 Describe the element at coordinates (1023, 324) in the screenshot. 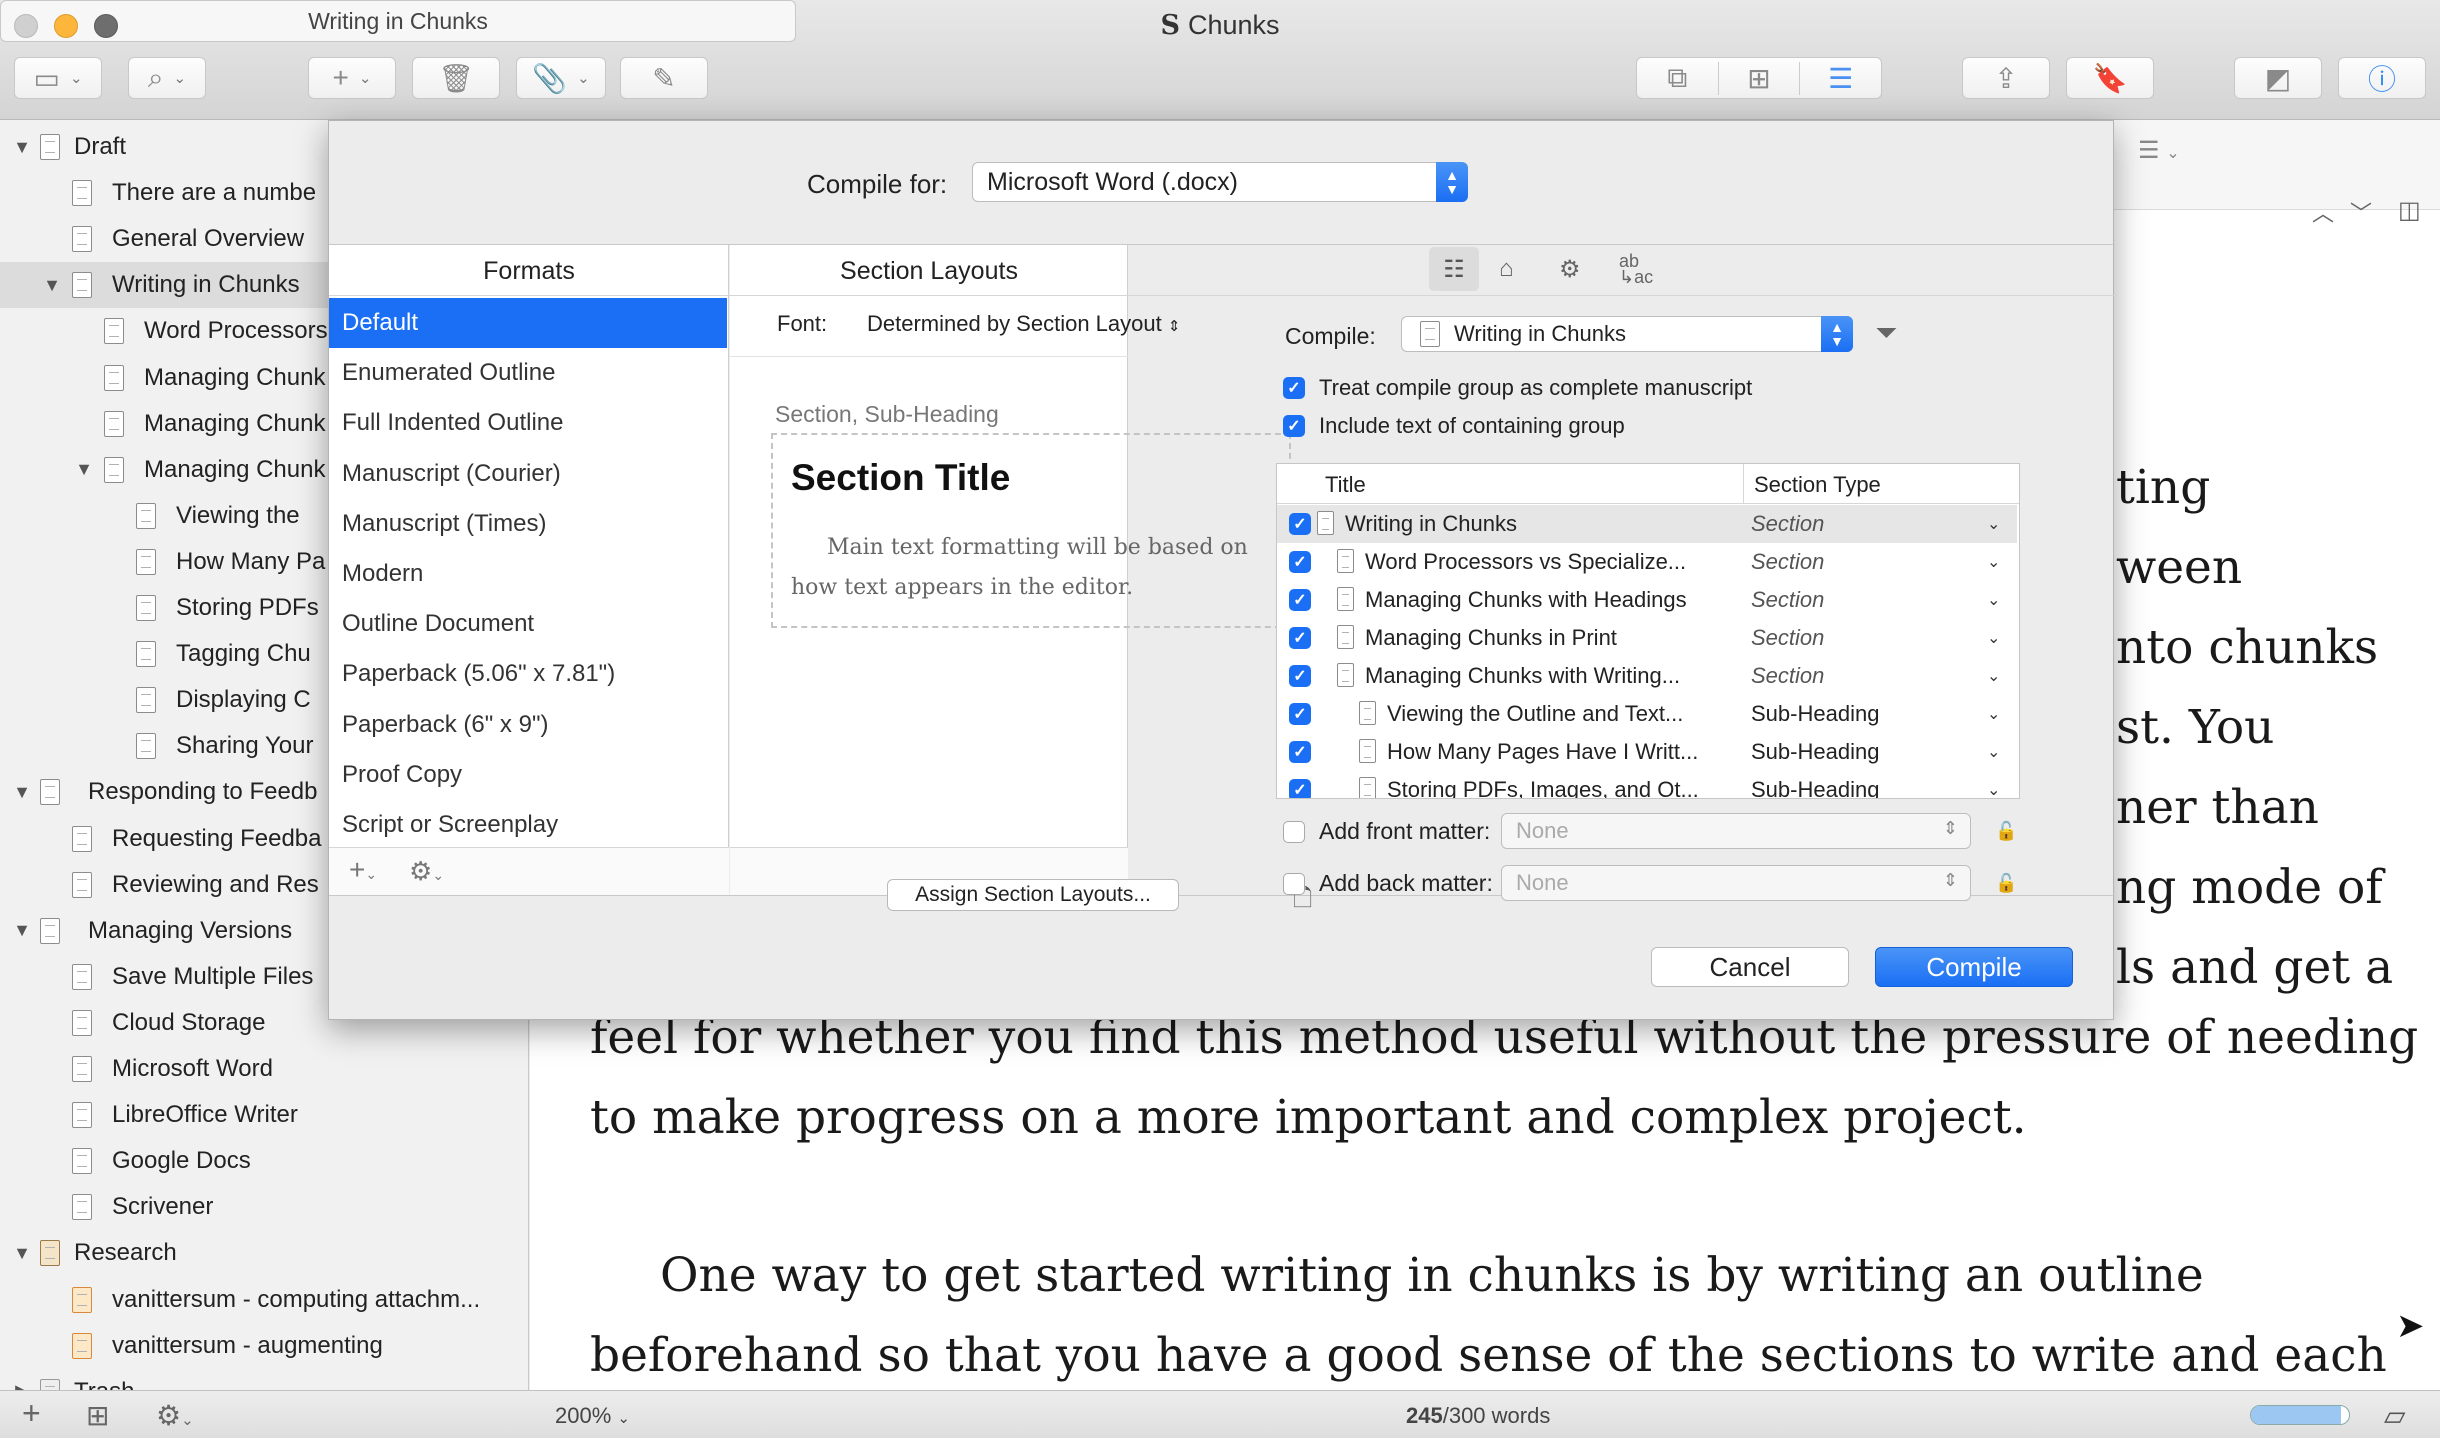

I see `font-select: Determined by Section Layout ⇕` at that location.